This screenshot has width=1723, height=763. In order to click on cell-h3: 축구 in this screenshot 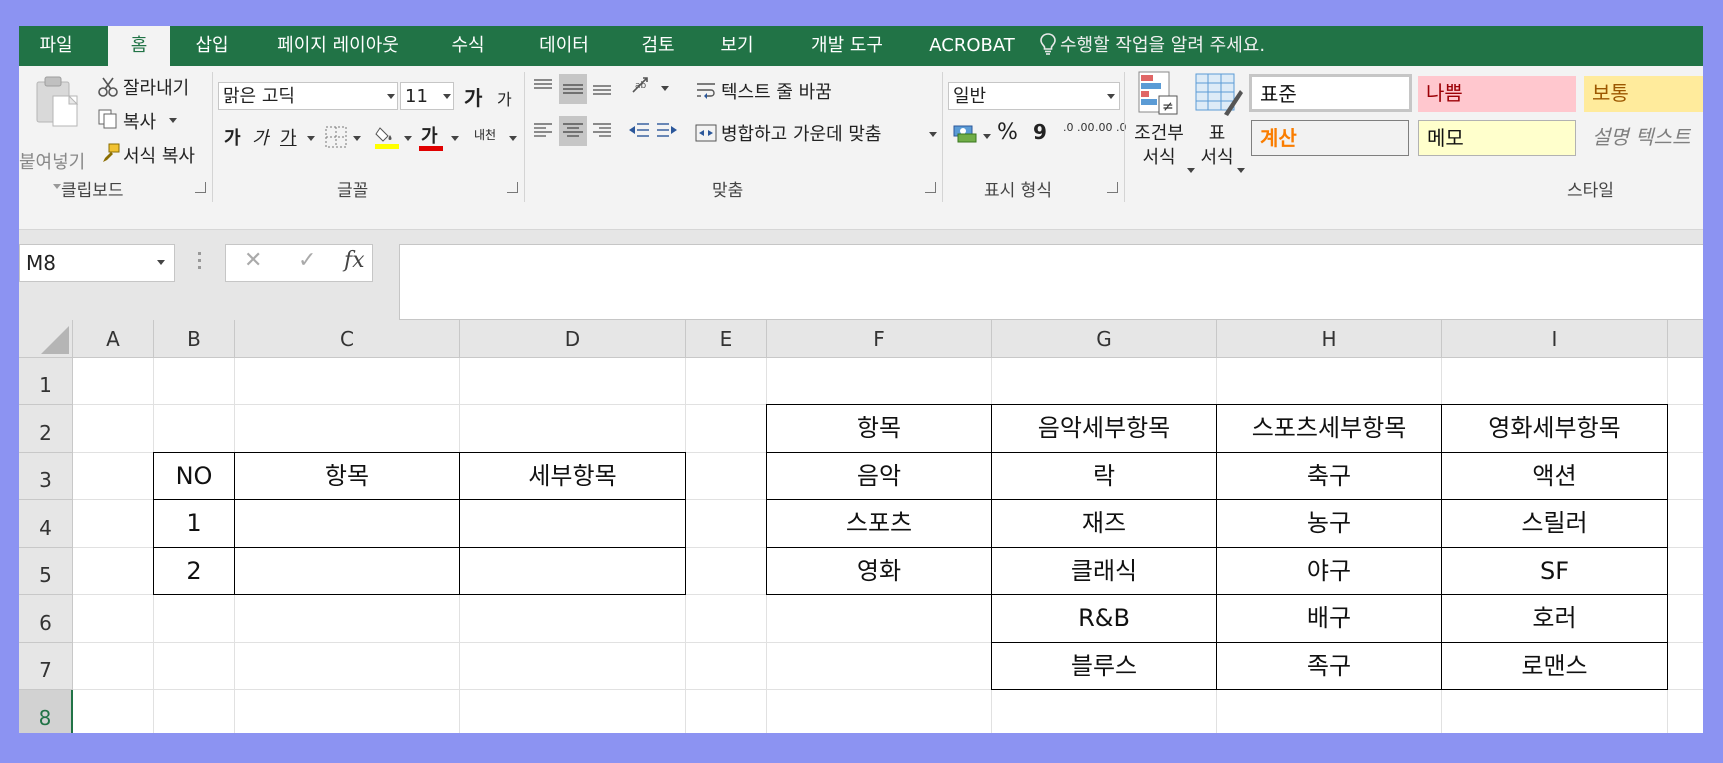, I will do `click(1329, 476)`.